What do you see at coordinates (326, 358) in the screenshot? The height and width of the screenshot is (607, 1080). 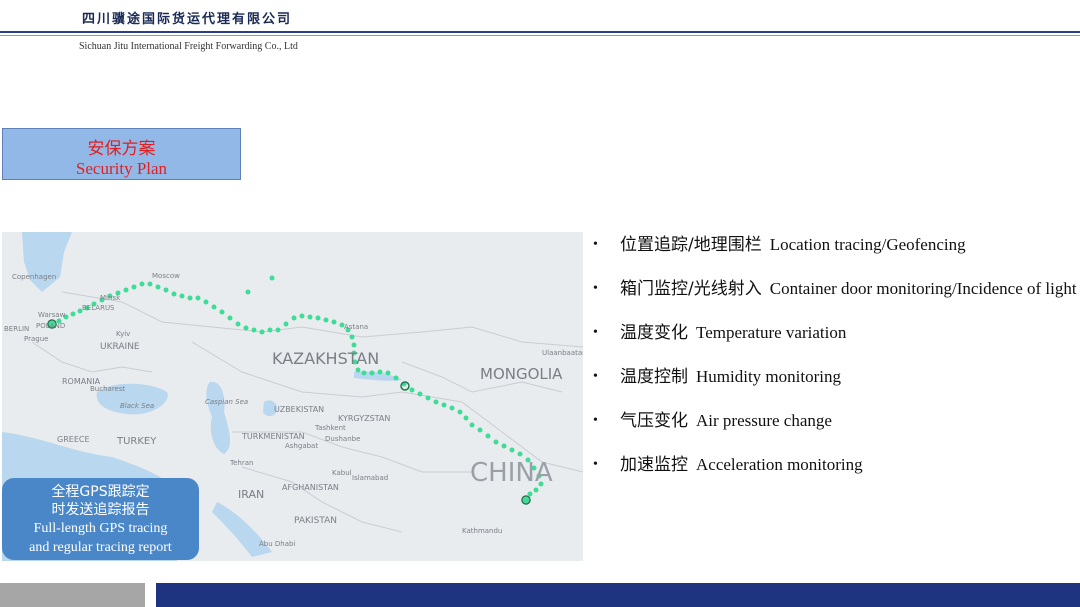 I see `map-label-kazakhstan: KAZAKHSTAN` at bounding box center [326, 358].